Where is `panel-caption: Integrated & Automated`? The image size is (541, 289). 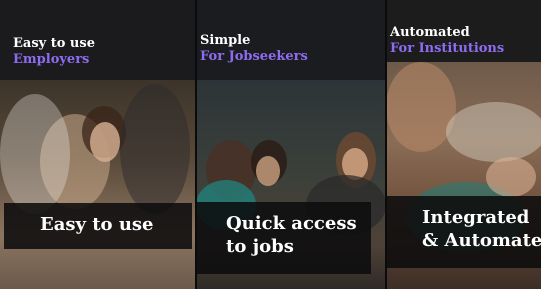
panel-caption: Integrated & Automated is located at coordinates (463, 232).